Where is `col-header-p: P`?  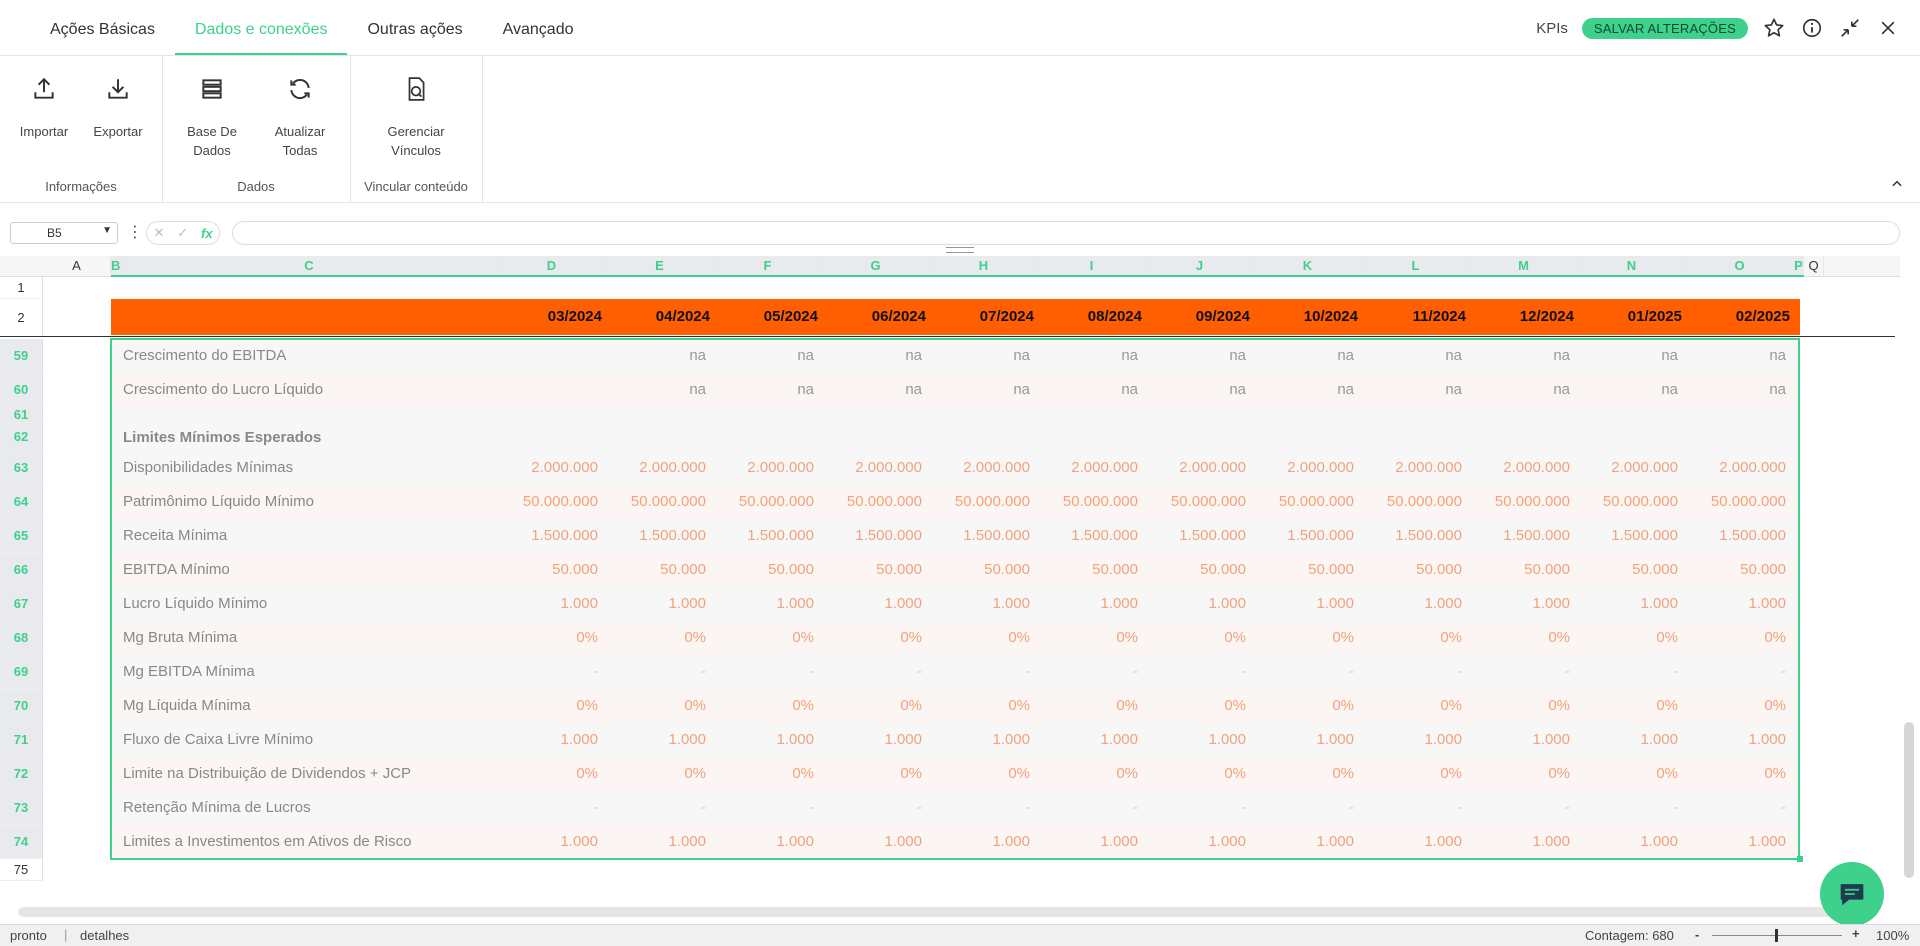
col-header-p: P is located at coordinates (1799, 266).